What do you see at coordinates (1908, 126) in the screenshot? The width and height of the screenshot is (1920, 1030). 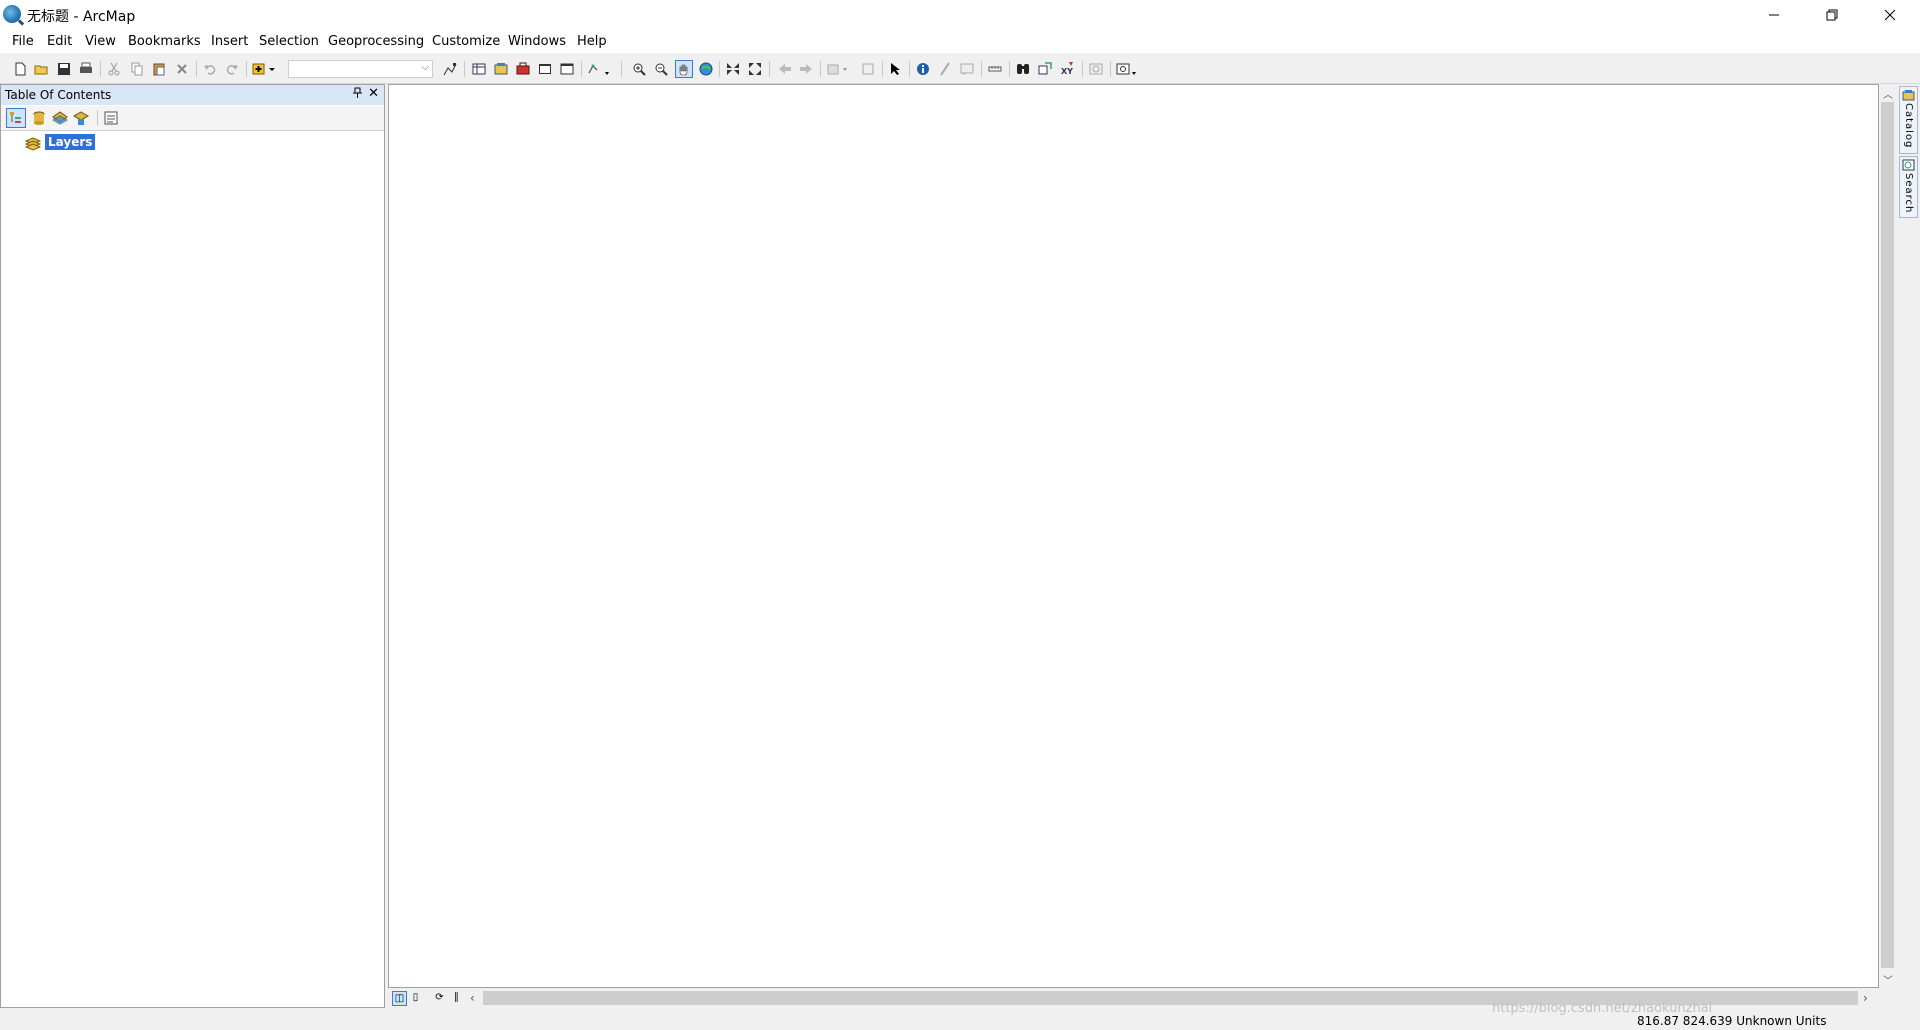 I see `catalog-tab-label: Catalog` at bounding box center [1908, 126].